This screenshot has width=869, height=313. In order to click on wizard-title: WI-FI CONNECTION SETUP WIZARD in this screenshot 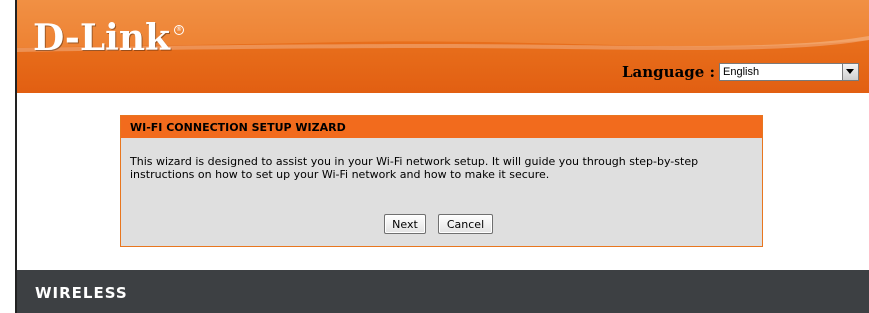, I will do `click(238, 127)`.